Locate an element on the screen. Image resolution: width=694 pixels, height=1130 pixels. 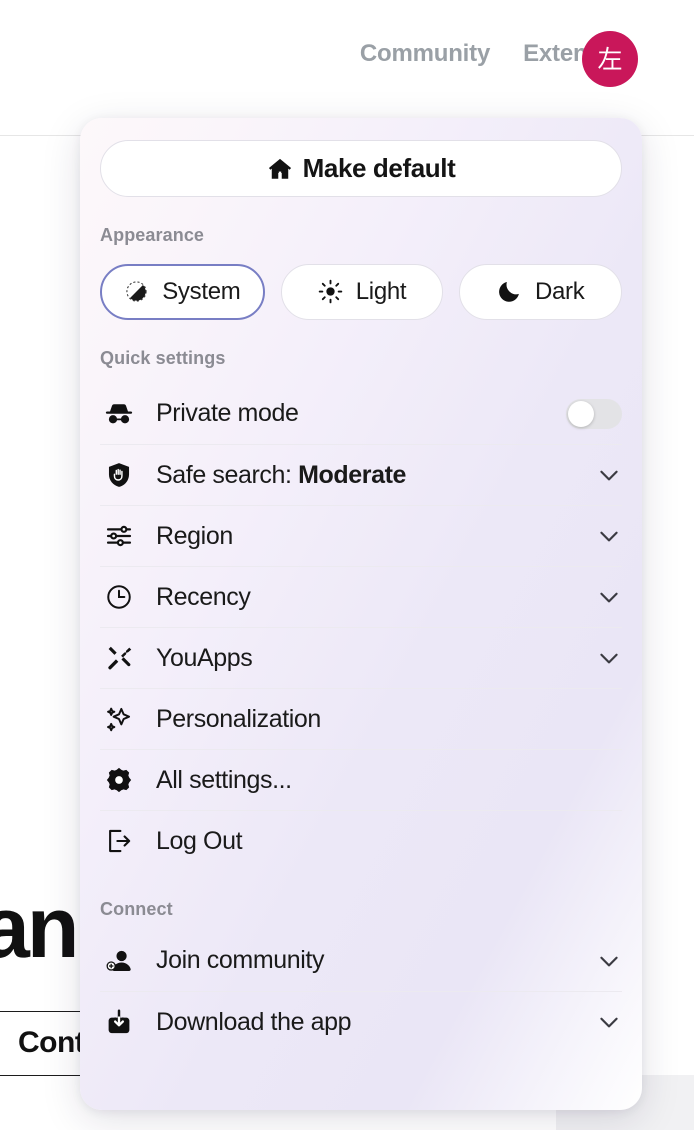
quick-setting-youapps: YouApps is located at coordinates (361, 657).